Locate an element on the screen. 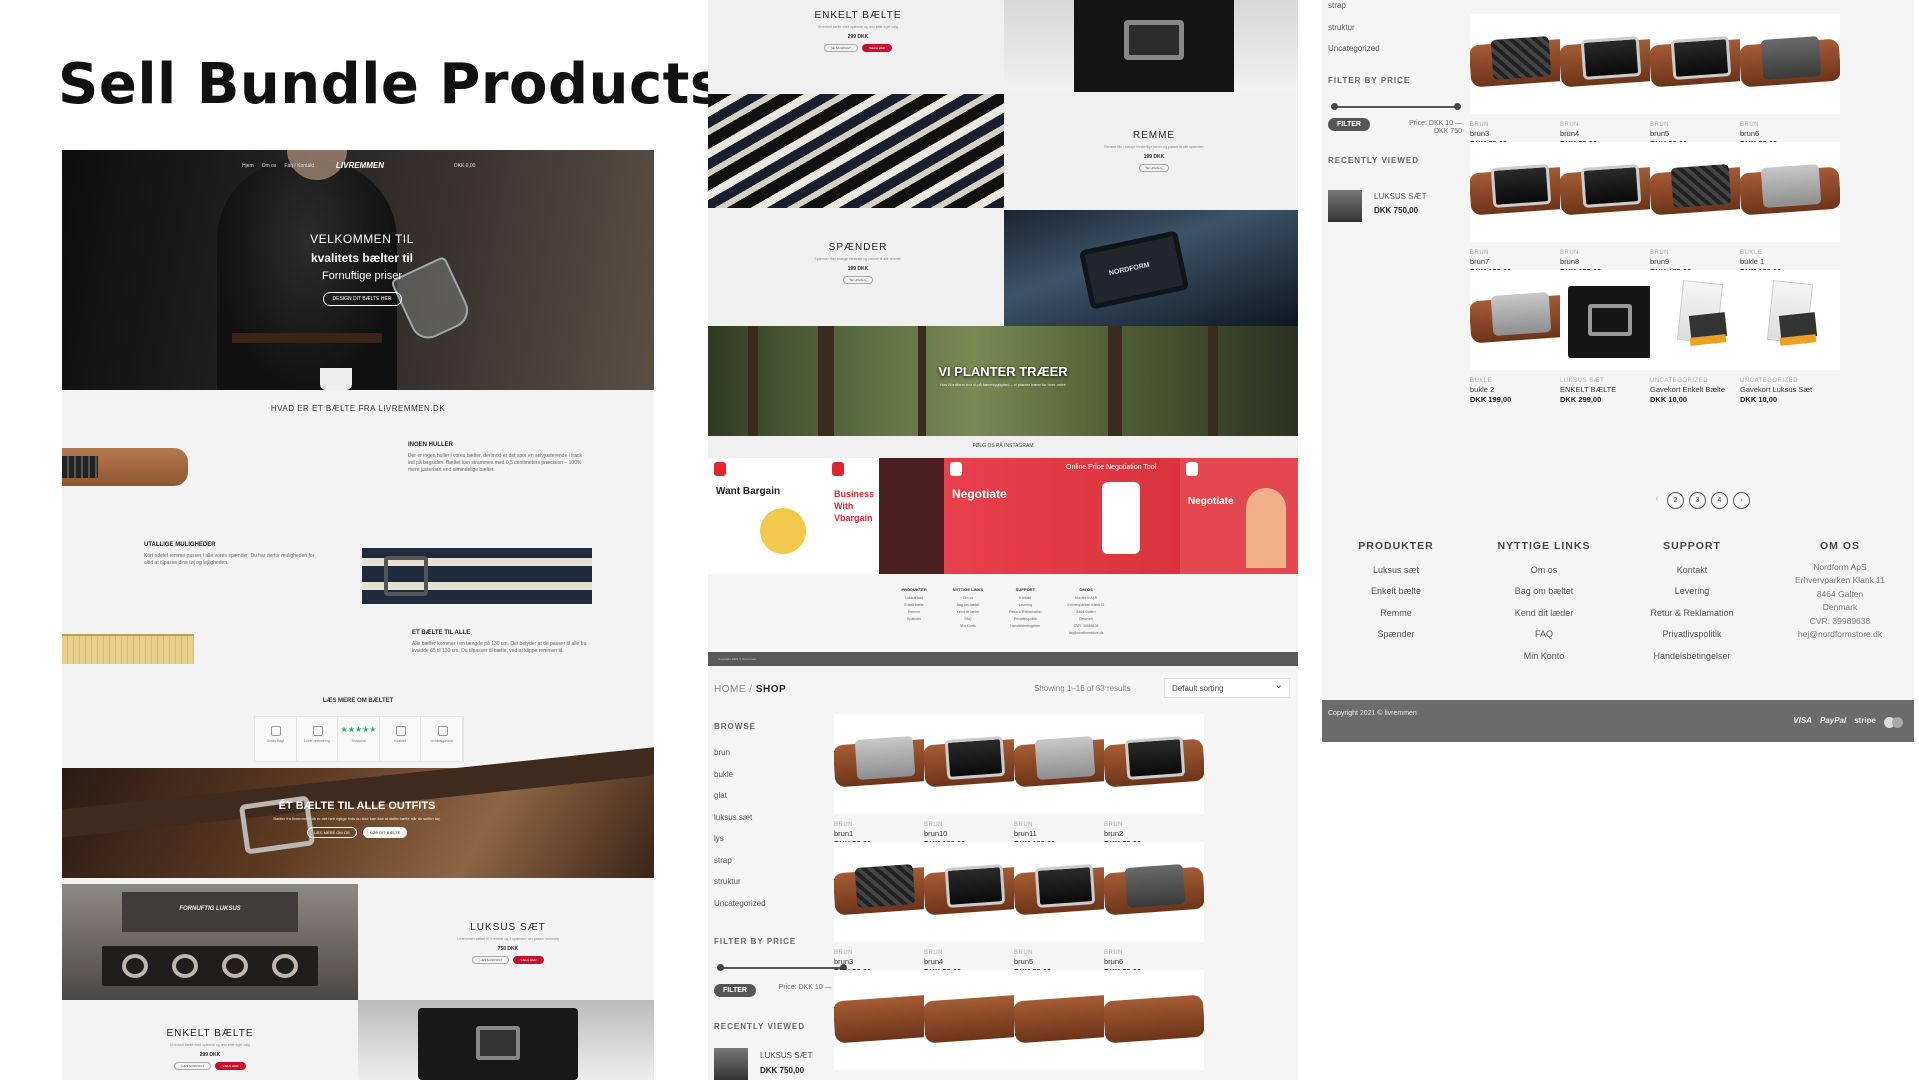 The height and width of the screenshot is (1080, 1919). product-name: Gavekort Luksus Sæt is located at coordinates (1790, 389).